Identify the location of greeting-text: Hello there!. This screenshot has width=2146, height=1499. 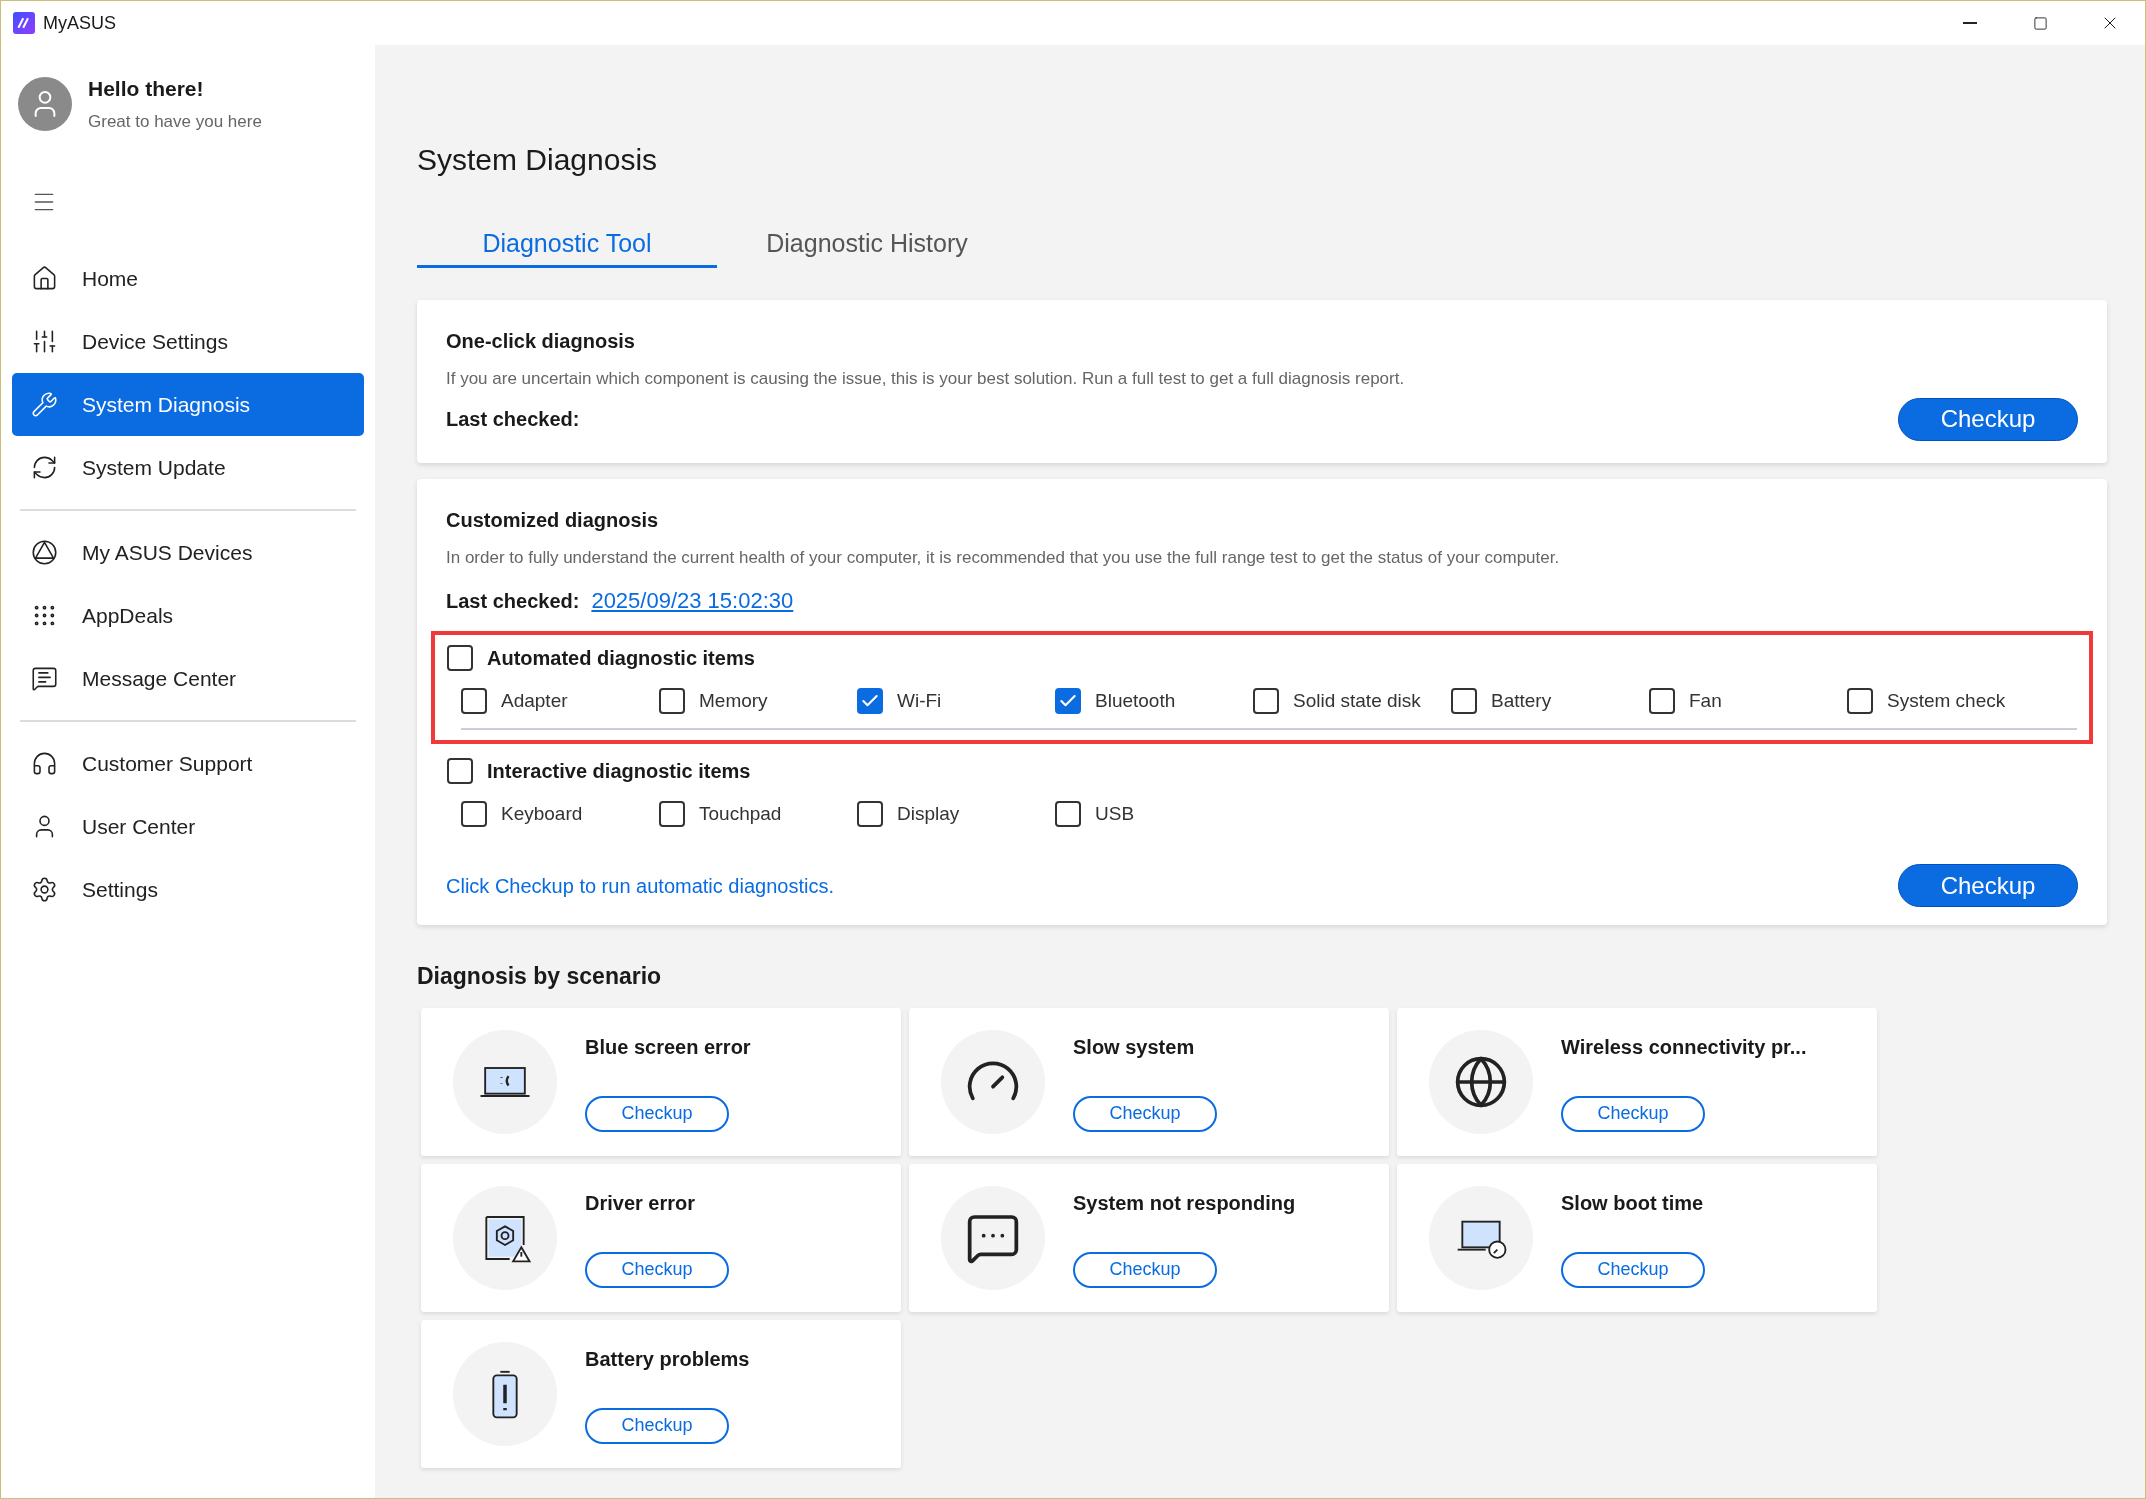
(146, 89).